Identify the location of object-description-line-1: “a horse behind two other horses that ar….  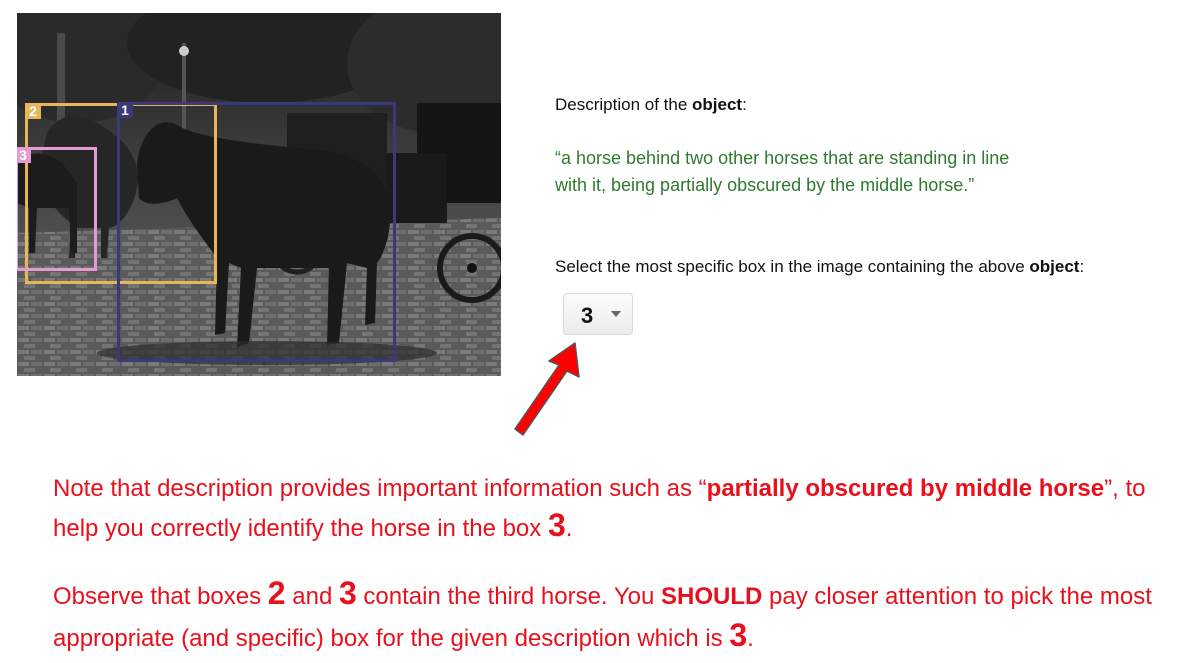
(782, 158).